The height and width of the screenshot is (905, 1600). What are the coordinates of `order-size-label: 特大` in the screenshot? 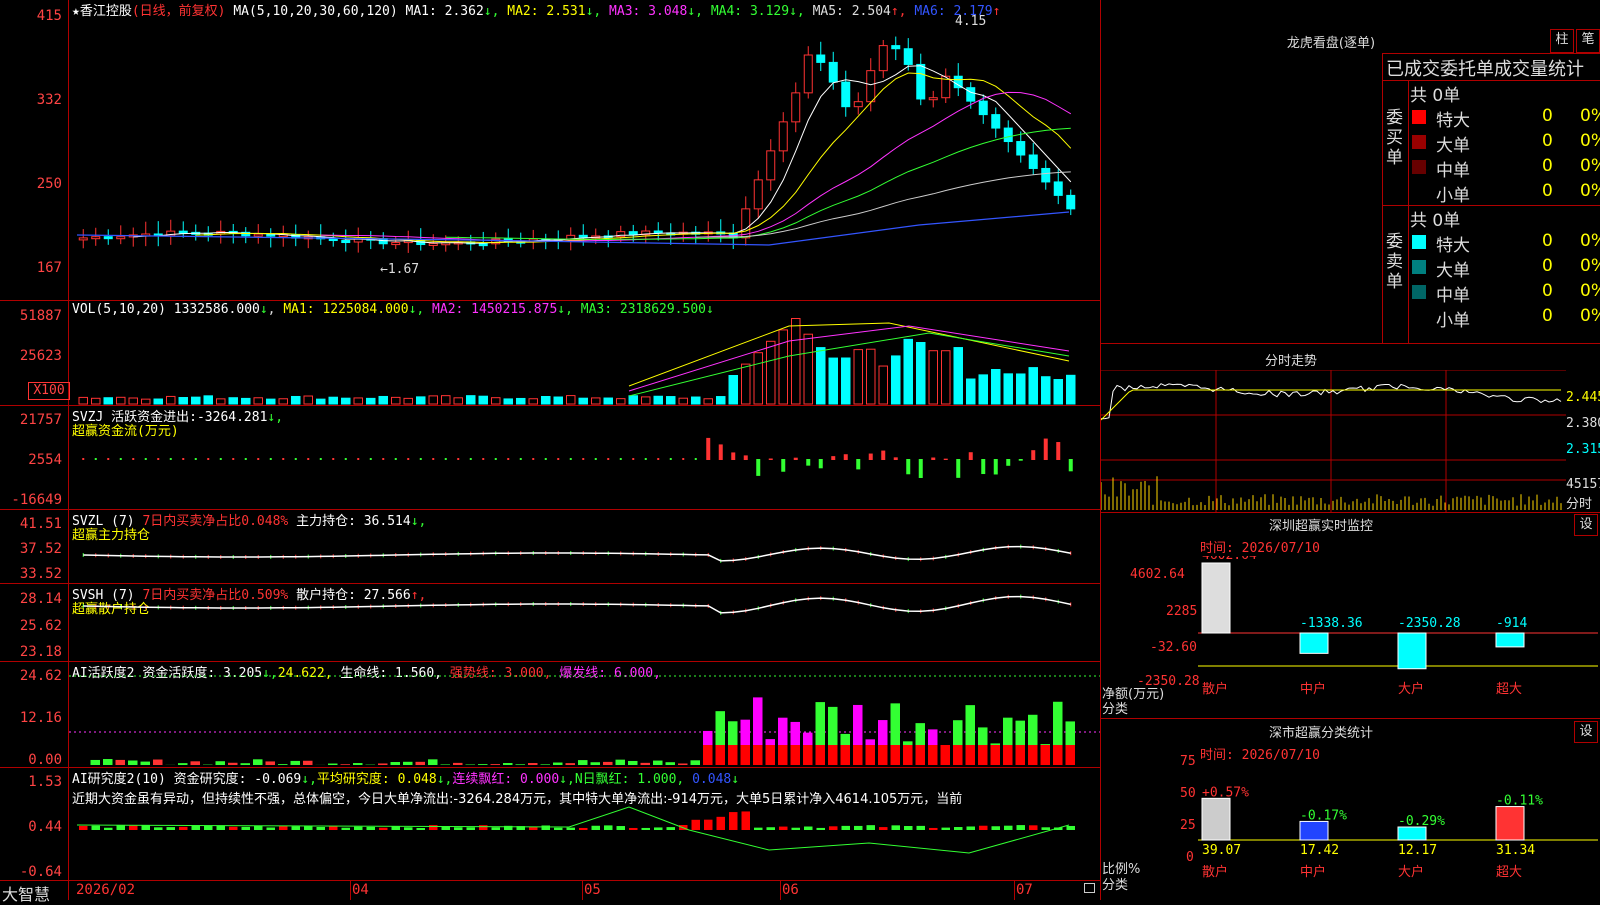 It's located at (1453, 243).